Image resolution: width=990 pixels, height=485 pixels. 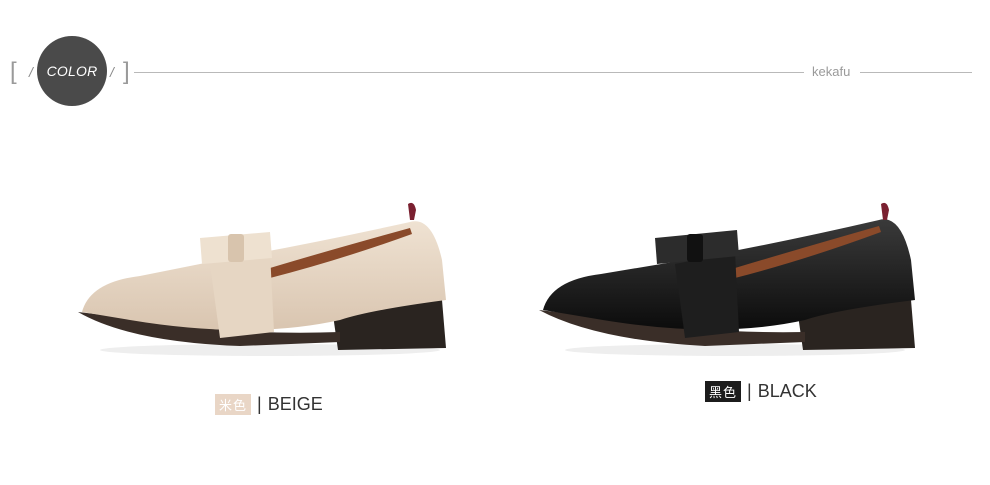 I want to click on caption-black: 黑色 | BLACK, so click(x=761, y=391).